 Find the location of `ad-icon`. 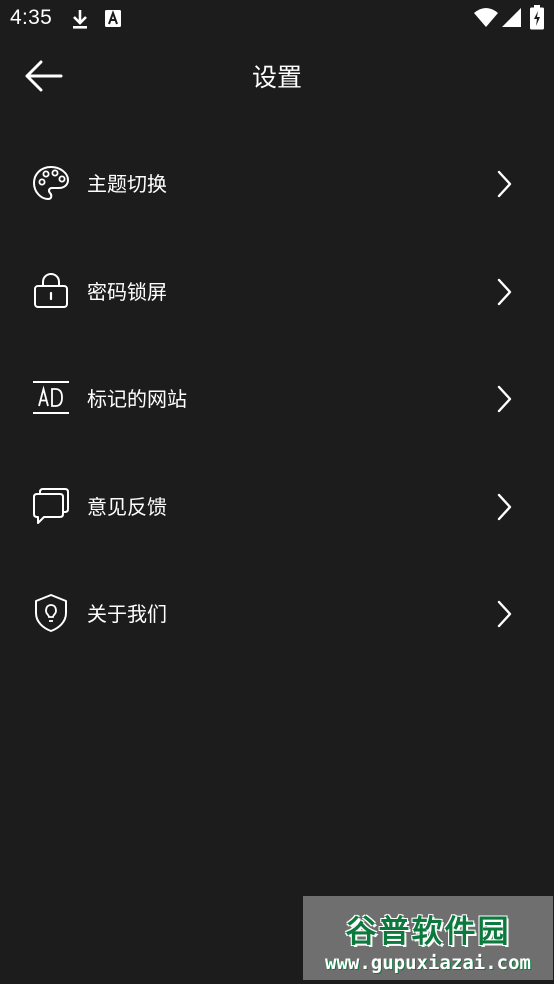

ad-icon is located at coordinates (51, 397).